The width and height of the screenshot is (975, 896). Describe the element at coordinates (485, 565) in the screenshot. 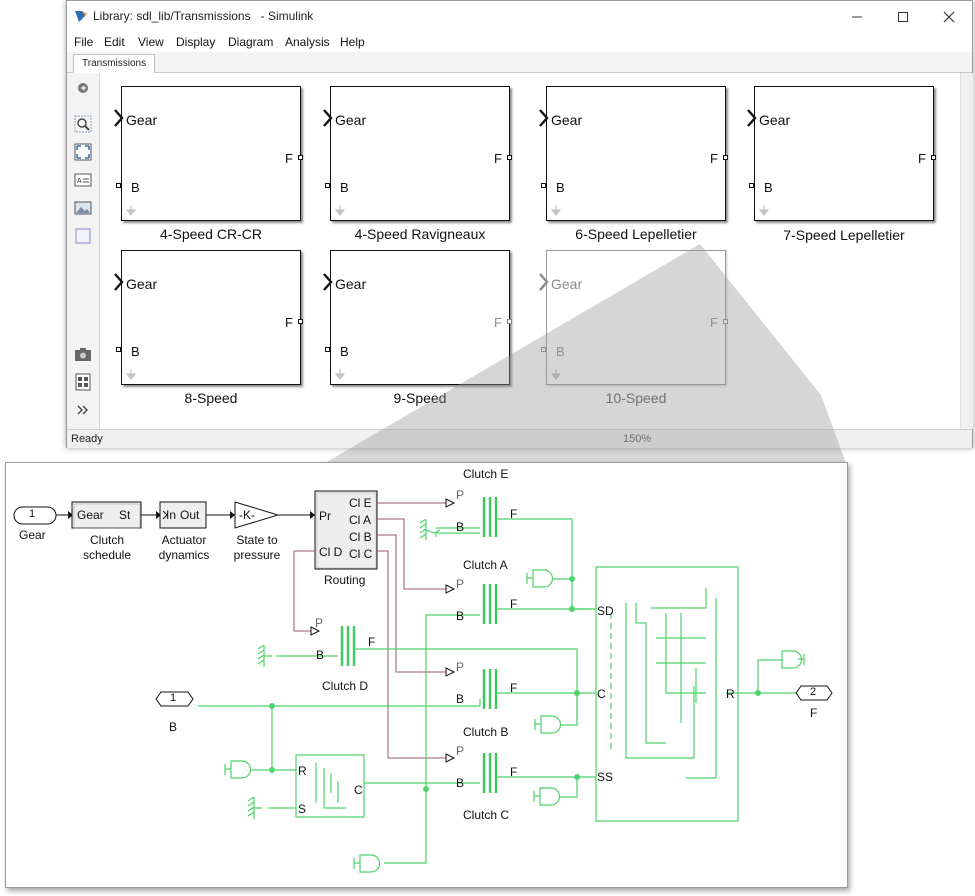

I see `clutch-a-name: Clutch A` at that location.